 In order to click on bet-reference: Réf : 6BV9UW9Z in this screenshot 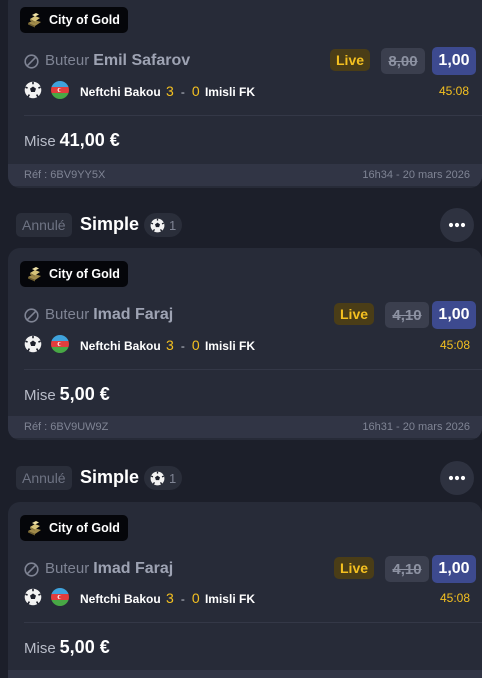, I will do `click(66, 427)`.